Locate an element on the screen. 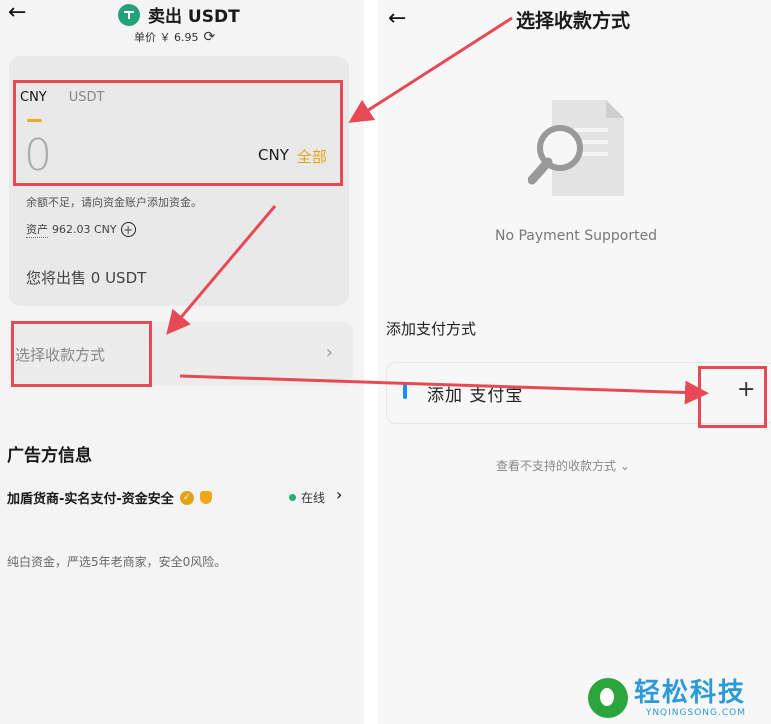 Image resolution: width=771 pixels, height=724 pixels. online-status-text: 在线 is located at coordinates (313, 498).